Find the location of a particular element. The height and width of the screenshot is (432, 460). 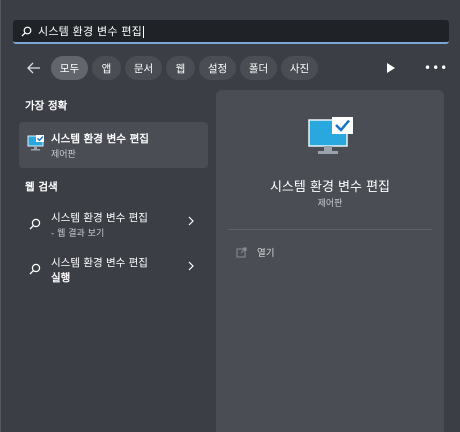

best-match-result: 시스템 환경 변수 편집 제어판 is located at coordinates (113, 145).